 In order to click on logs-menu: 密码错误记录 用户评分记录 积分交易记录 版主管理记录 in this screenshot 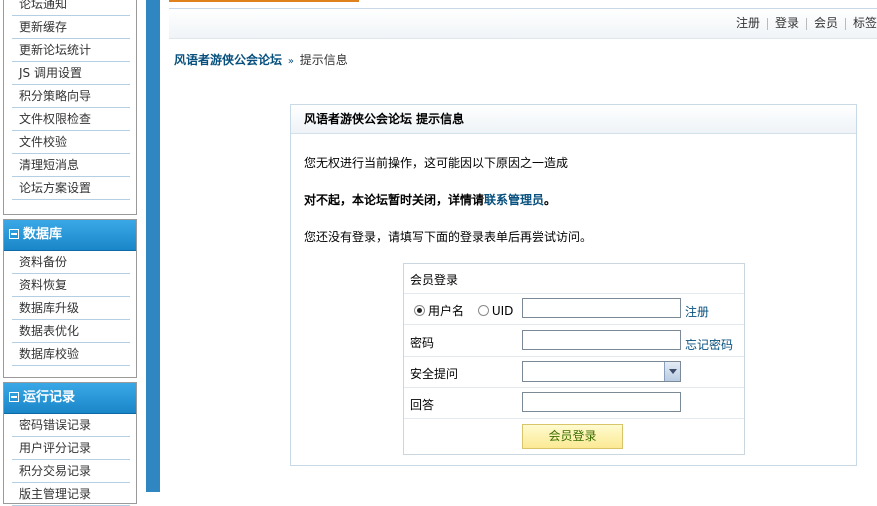, I will do `click(70, 460)`.